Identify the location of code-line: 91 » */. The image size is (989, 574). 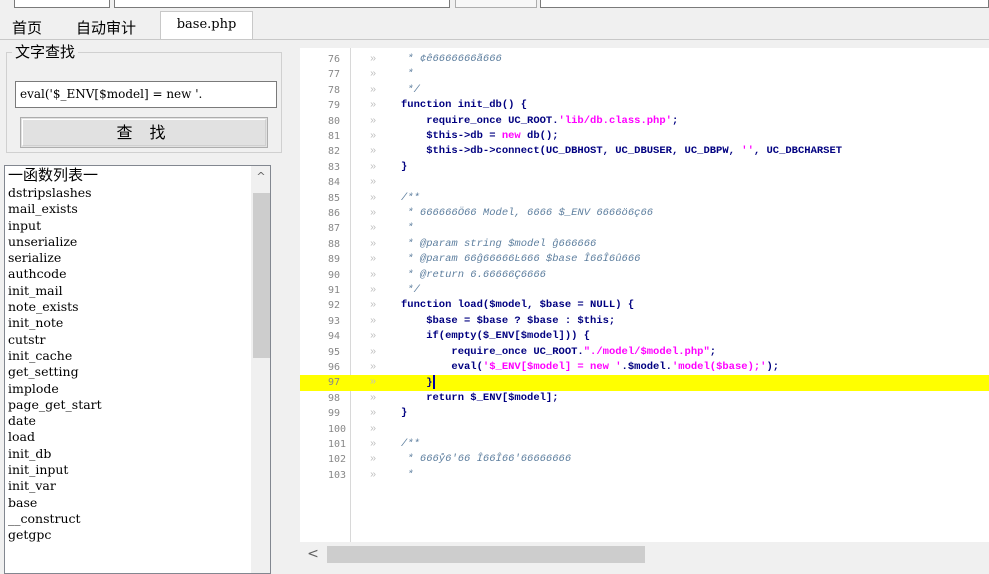
(644, 290).